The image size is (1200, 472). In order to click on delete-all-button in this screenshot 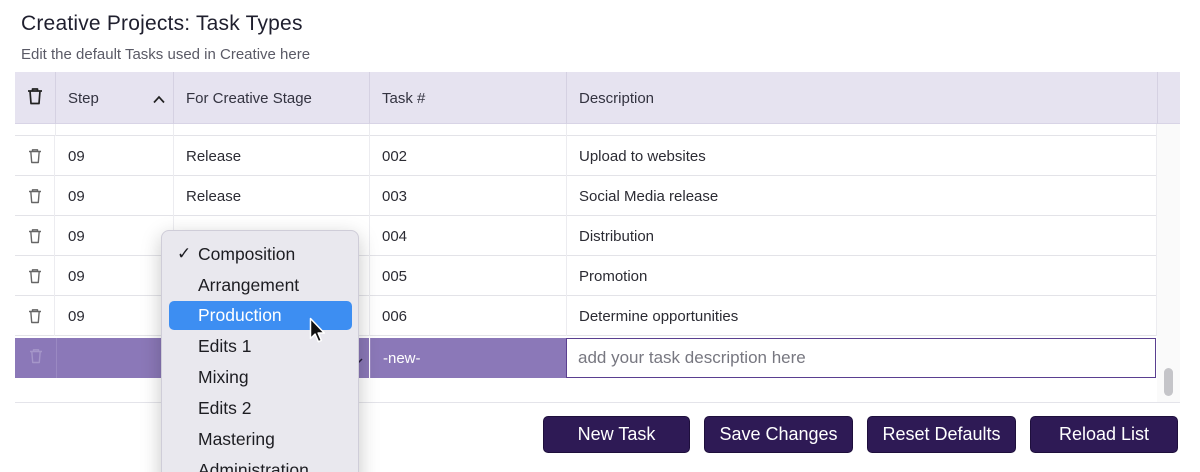, I will do `click(35, 98)`.